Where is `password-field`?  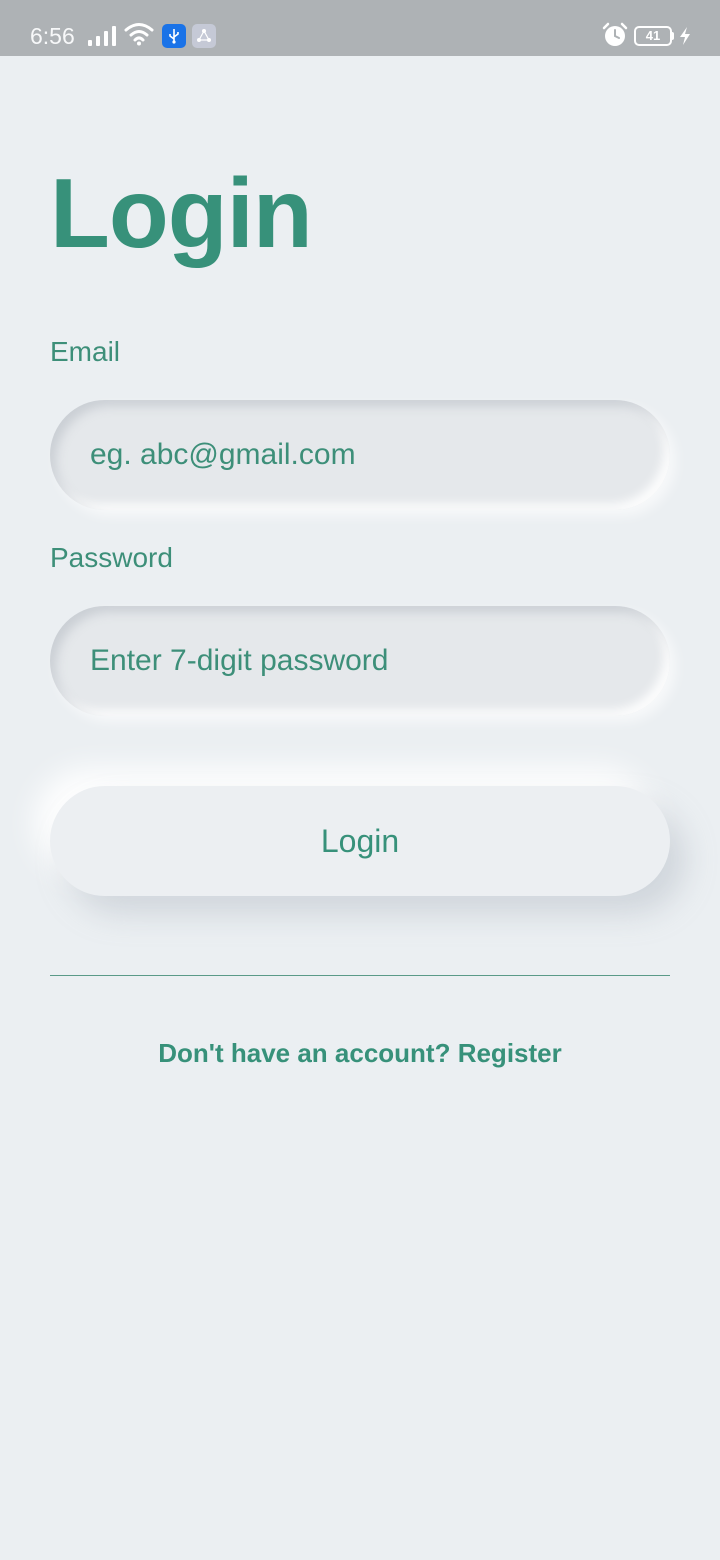 password-field is located at coordinates (360, 661).